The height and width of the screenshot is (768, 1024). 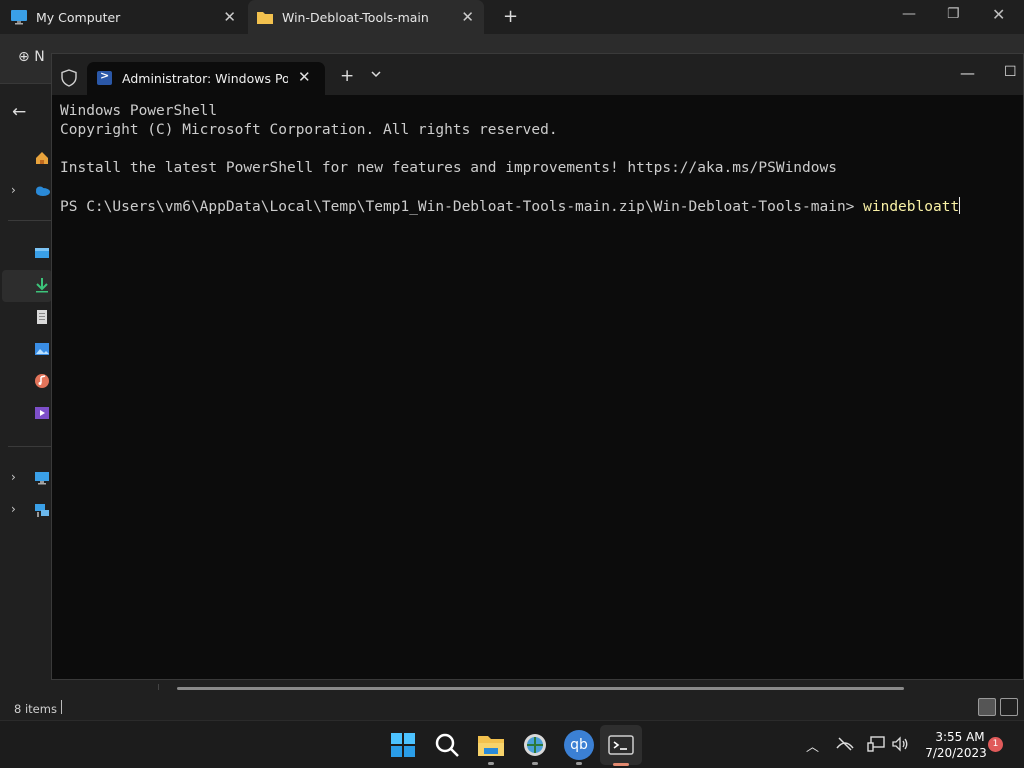 What do you see at coordinates (31, 57) in the screenshot?
I see `new-button: ⊕ N` at bounding box center [31, 57].